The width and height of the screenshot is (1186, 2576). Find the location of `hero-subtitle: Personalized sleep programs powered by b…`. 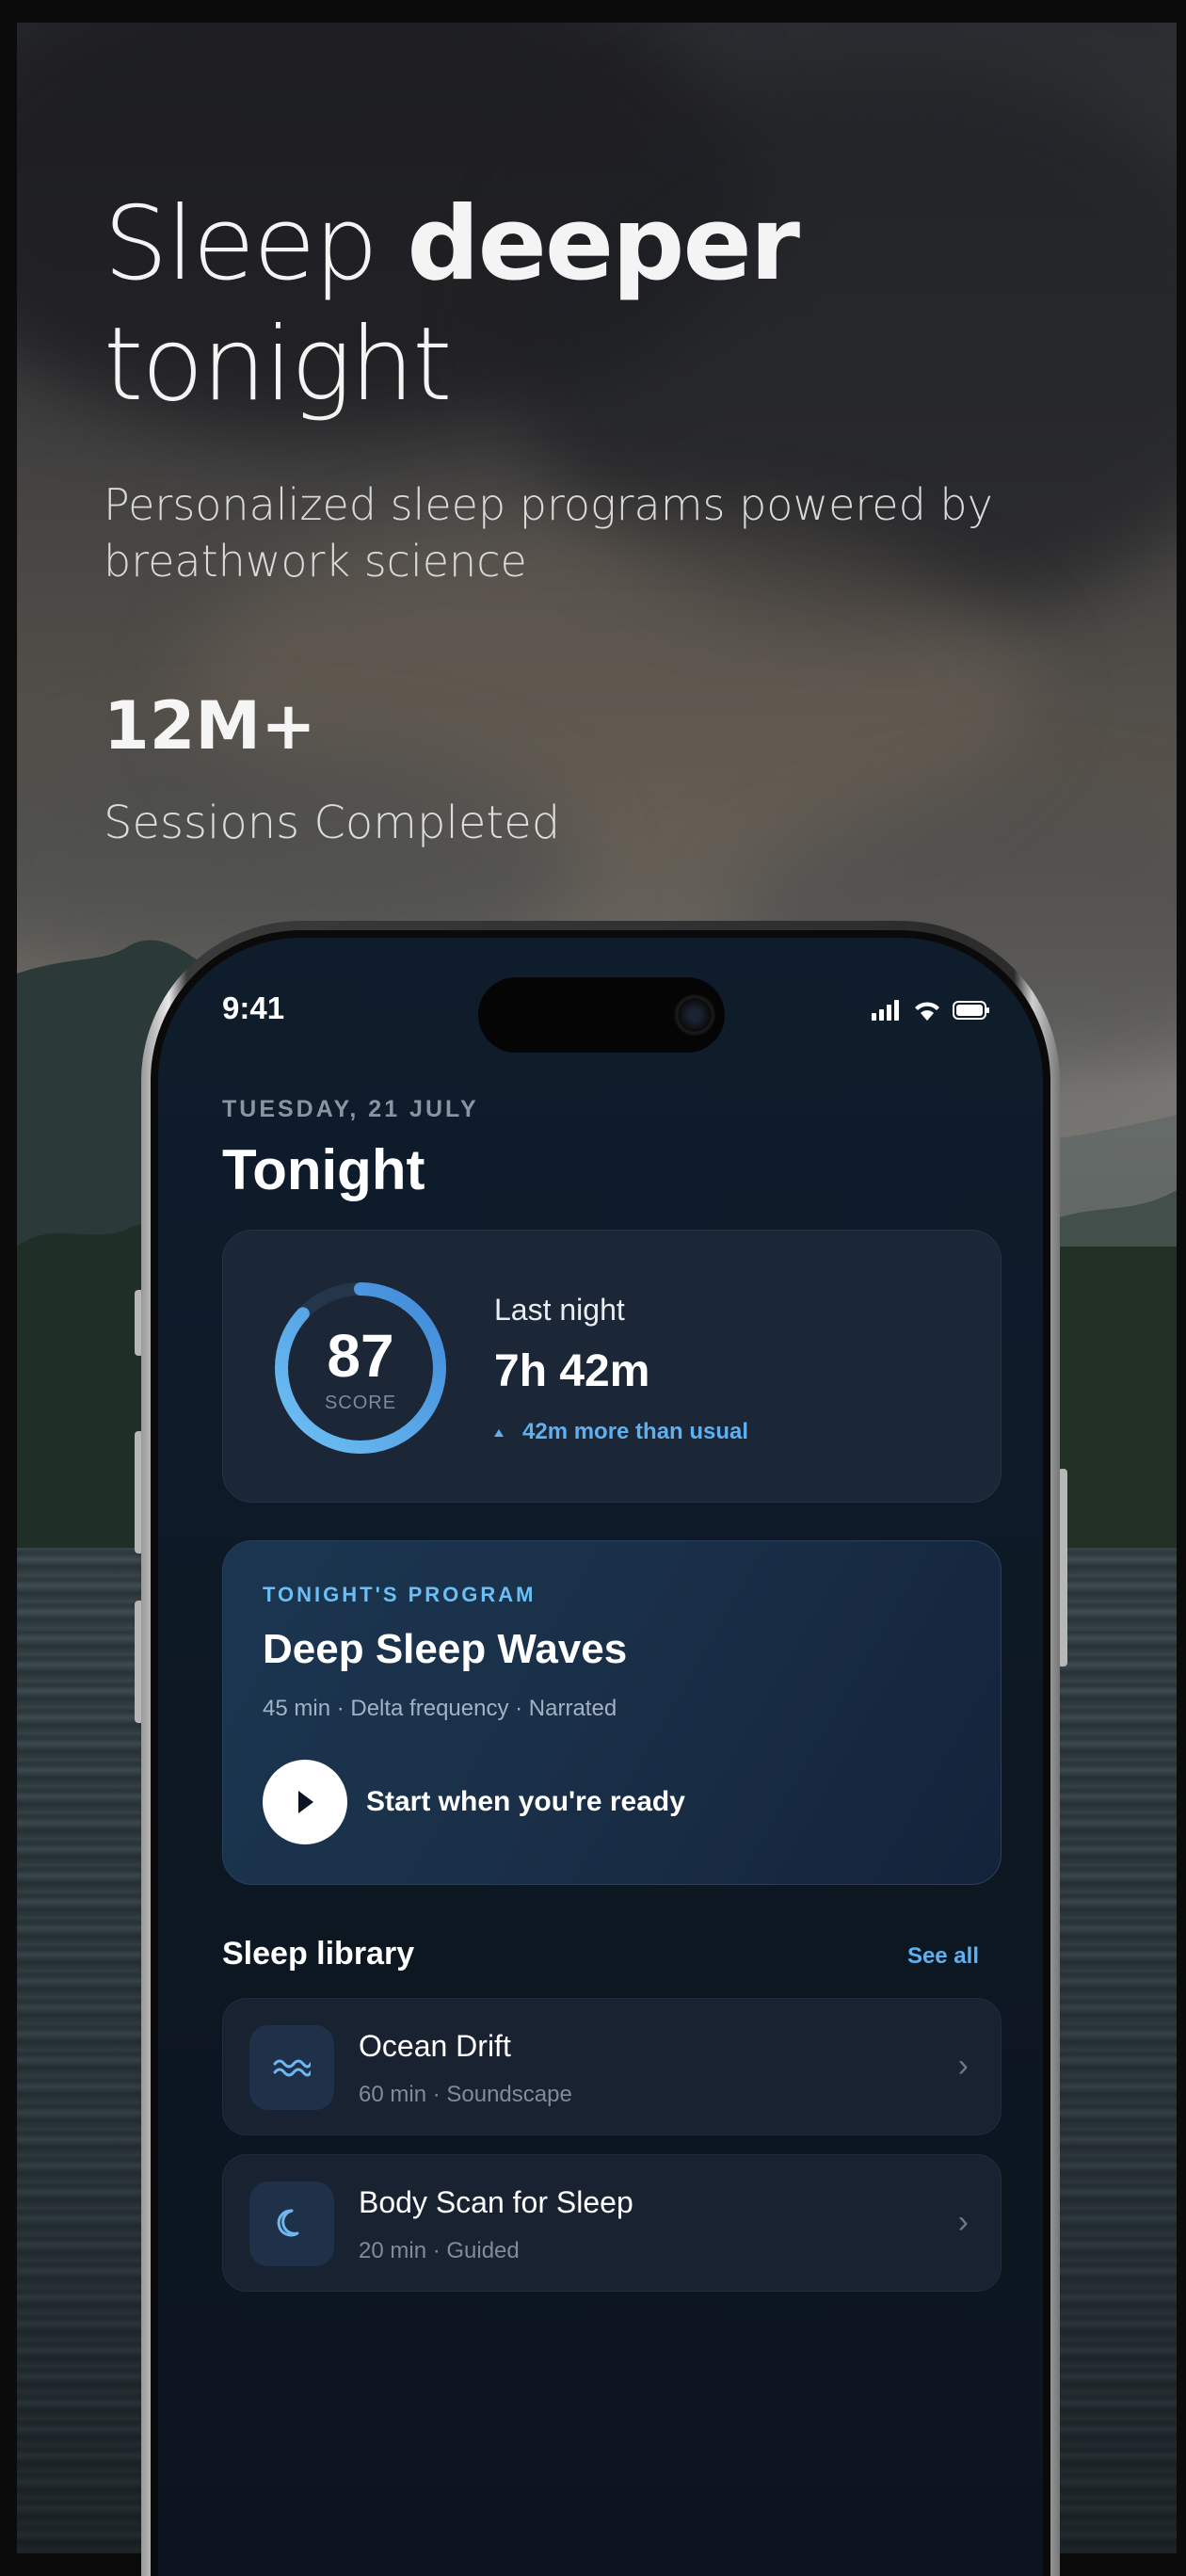

hero-subtitle: Personalized sleep programs powered by b… is located at coordinates (548, 533).